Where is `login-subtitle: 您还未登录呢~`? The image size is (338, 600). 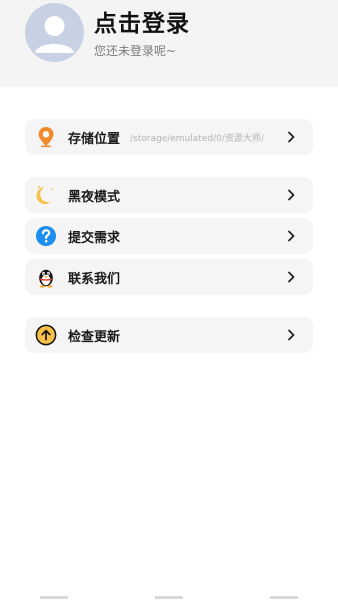 login-subtitle: 您还未登录呢~ is located at coordinates (135, 51).